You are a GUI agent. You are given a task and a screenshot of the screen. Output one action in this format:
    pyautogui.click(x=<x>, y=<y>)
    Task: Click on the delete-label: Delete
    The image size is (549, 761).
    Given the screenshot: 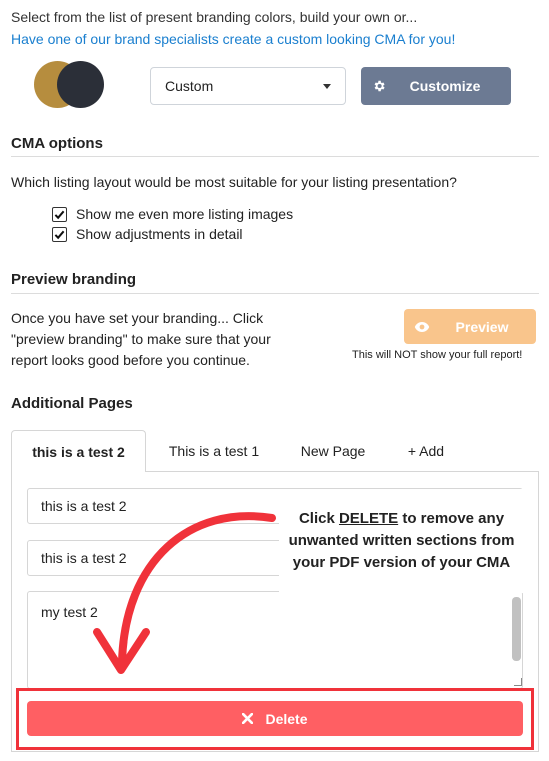 What is the action you would take?
    pyautogui.click(x=286, y=718)
    